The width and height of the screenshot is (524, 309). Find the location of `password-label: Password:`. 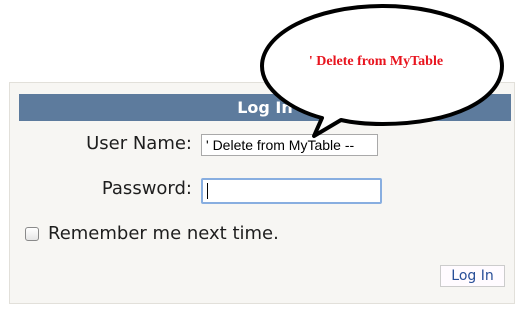

password-label: Password: is located at coordinates (146, 188).